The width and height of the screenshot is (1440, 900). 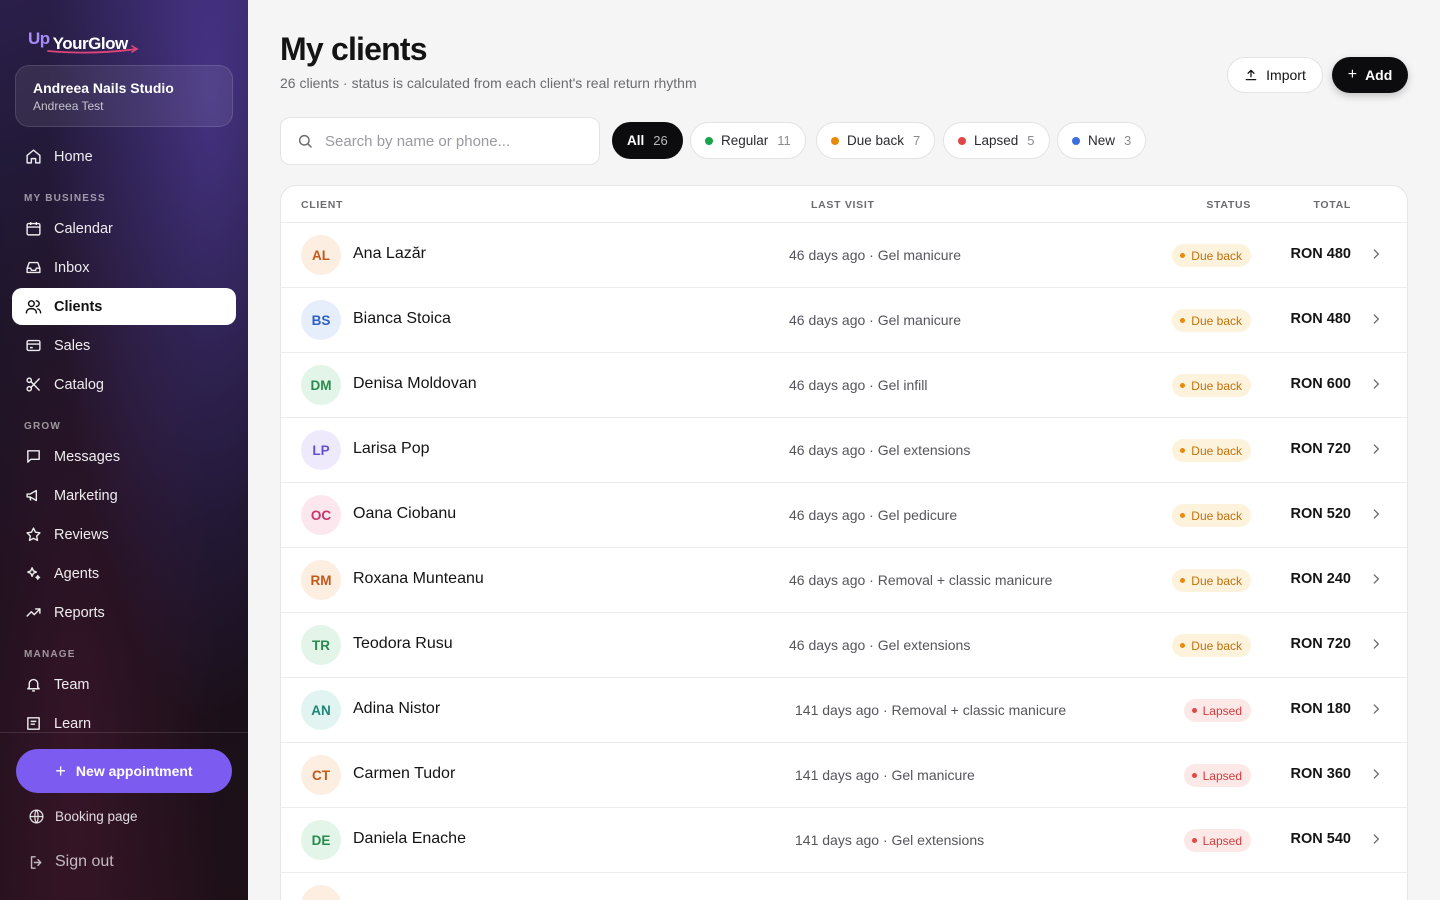 I want to click on table-row, so click(x=844, y=886).